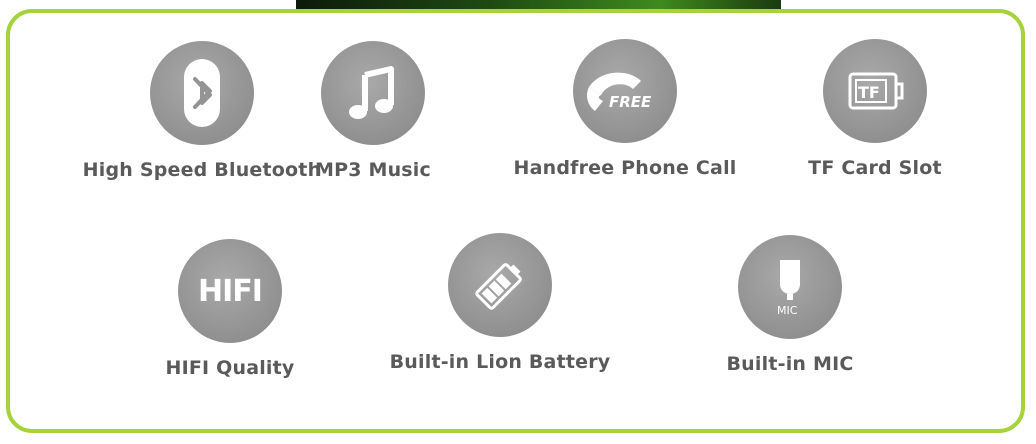  I want to click on feature-label: MP3 Music, so click(373, 170).